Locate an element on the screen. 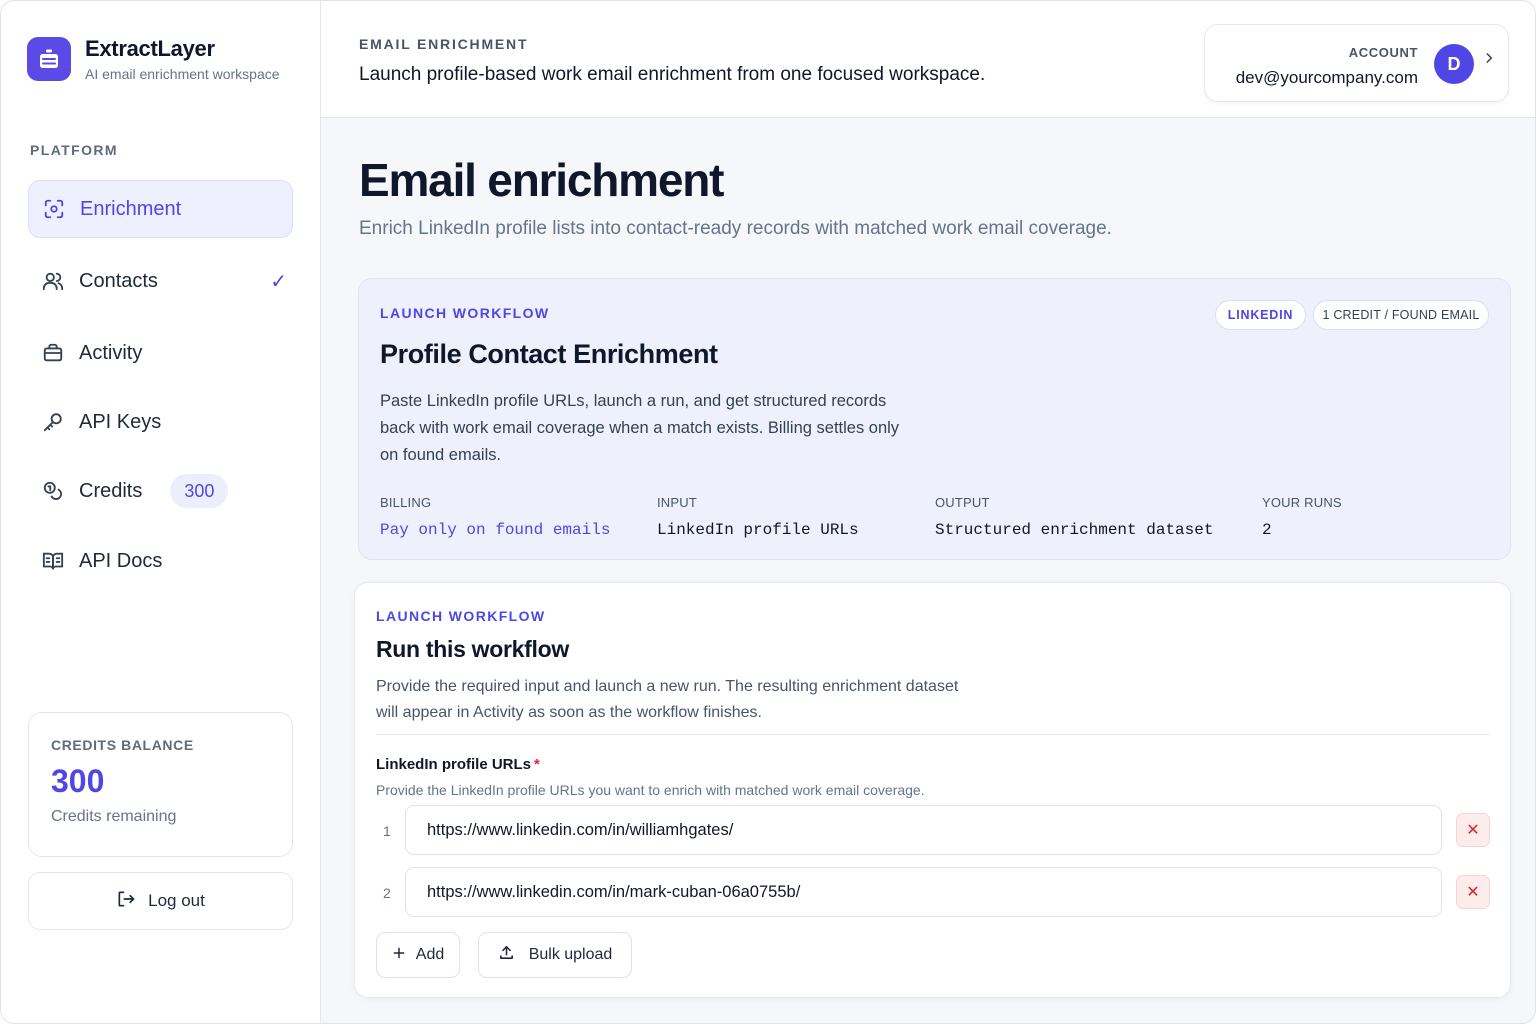 The image size is (1536, 1024). workflow-kicker: LAUNCH WORKFLOW is located at coordinates (465, 313).